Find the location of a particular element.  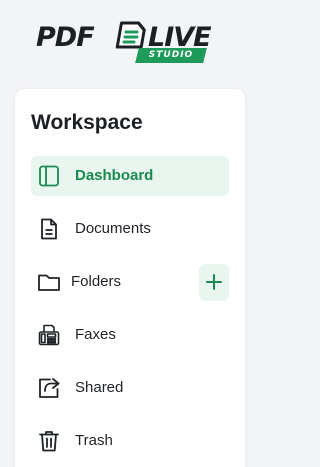

nav-item-trash: Trash is located at coordinates (130, 441).